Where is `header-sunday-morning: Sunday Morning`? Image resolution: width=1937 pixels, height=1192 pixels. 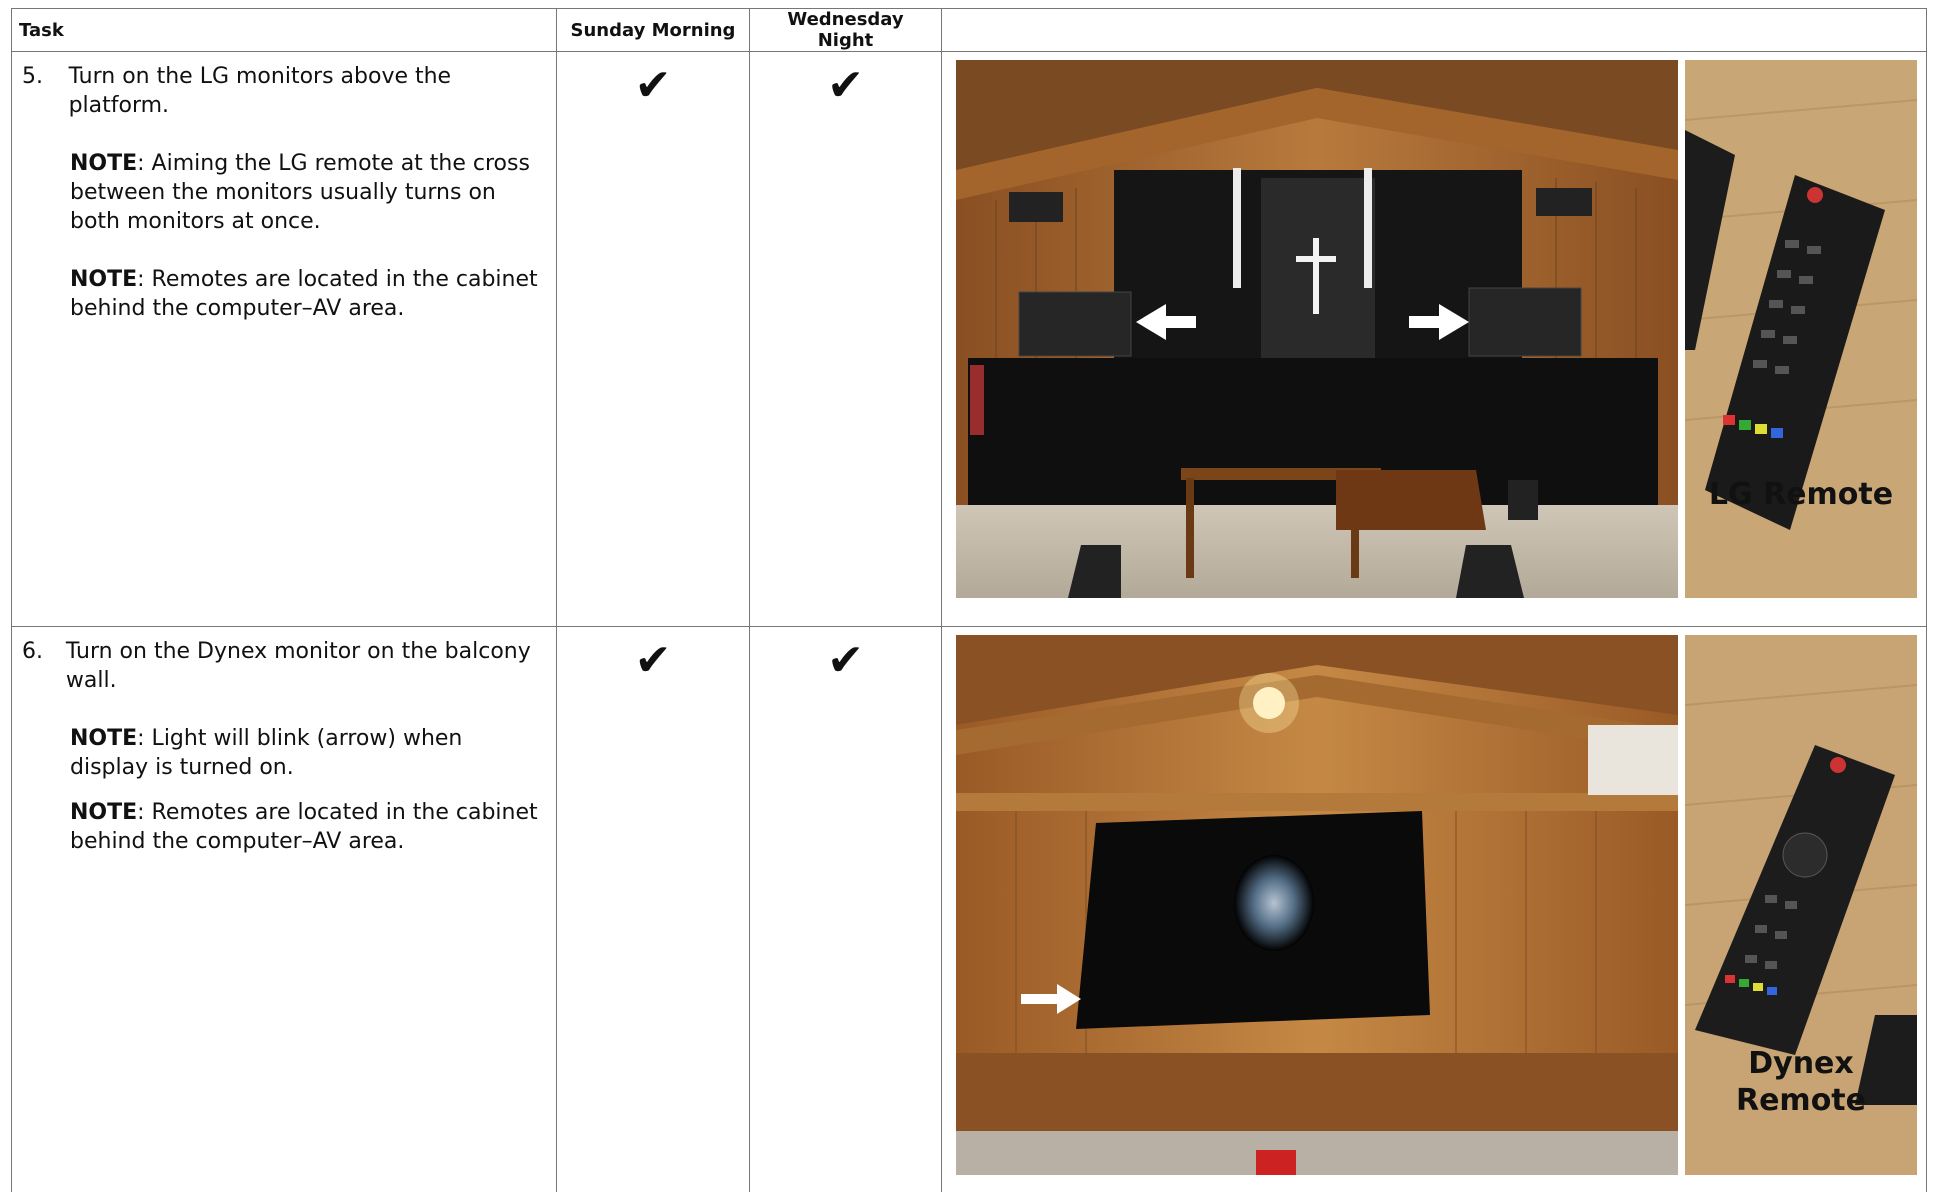 header-sunday-morning: Sunday Morning is located at coordinates (653, 30).